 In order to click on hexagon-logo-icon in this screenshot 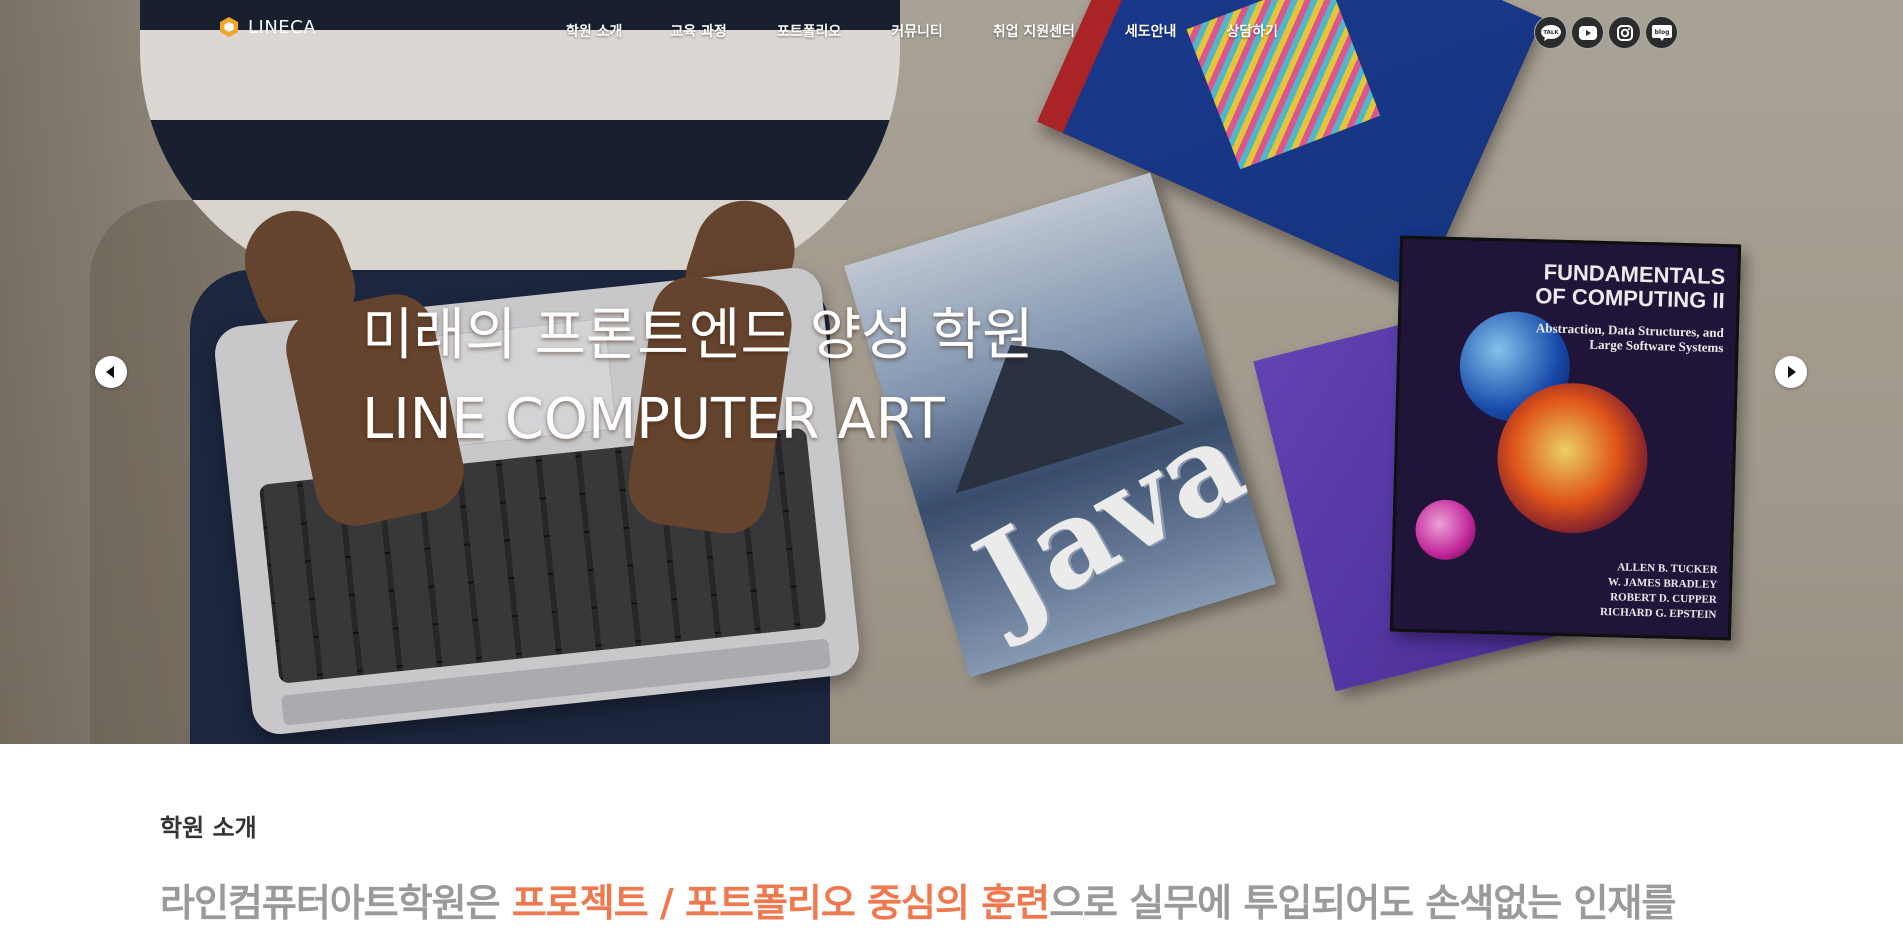, I will do `click(229, 27)`.